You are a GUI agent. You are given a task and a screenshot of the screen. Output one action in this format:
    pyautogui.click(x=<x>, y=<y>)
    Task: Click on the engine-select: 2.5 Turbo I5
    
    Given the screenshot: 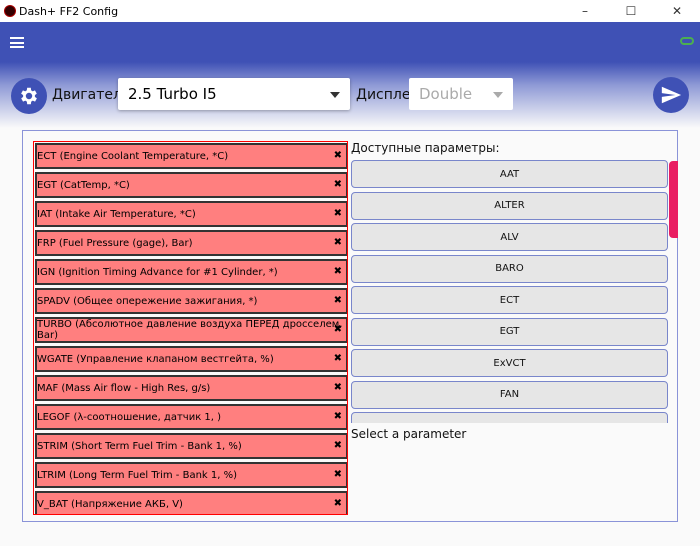 What is the action you would take?
    pyautogui.click(x=234, y=94)
    